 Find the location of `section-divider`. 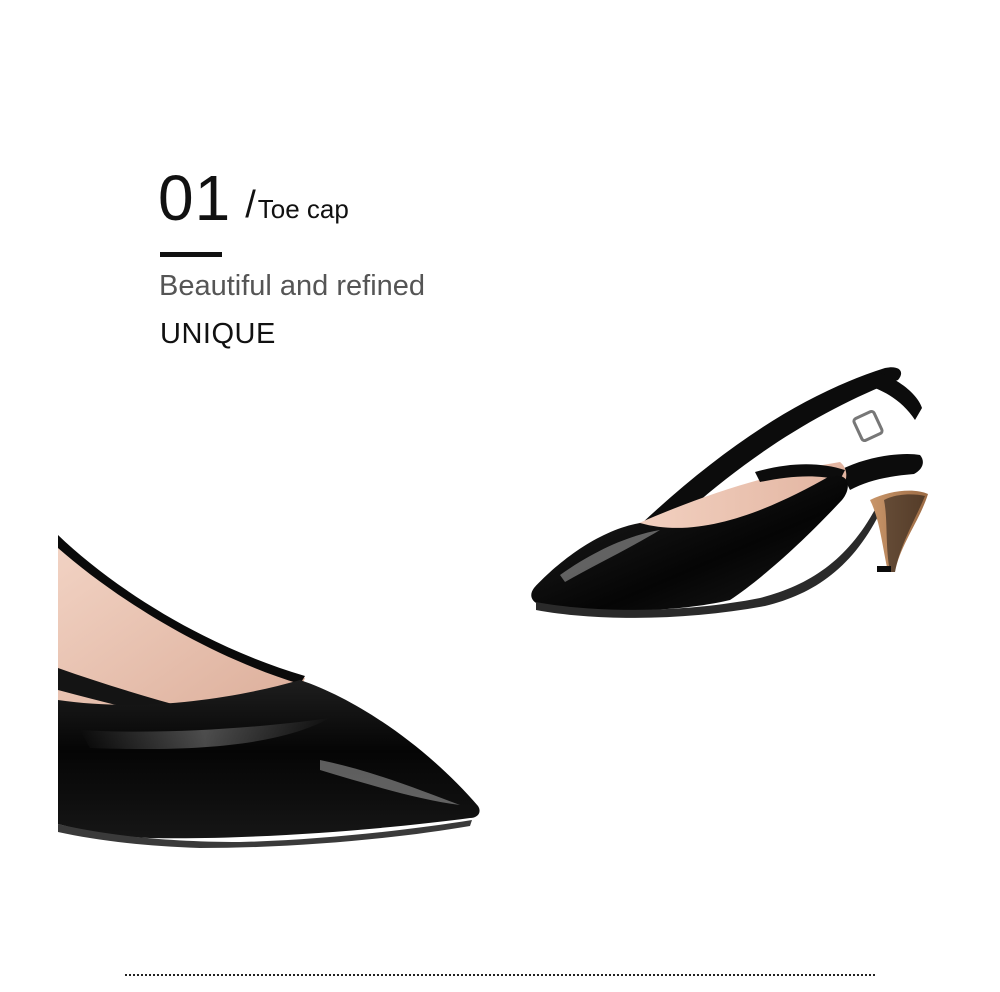

section-divider is located at coordinates (500, 975).